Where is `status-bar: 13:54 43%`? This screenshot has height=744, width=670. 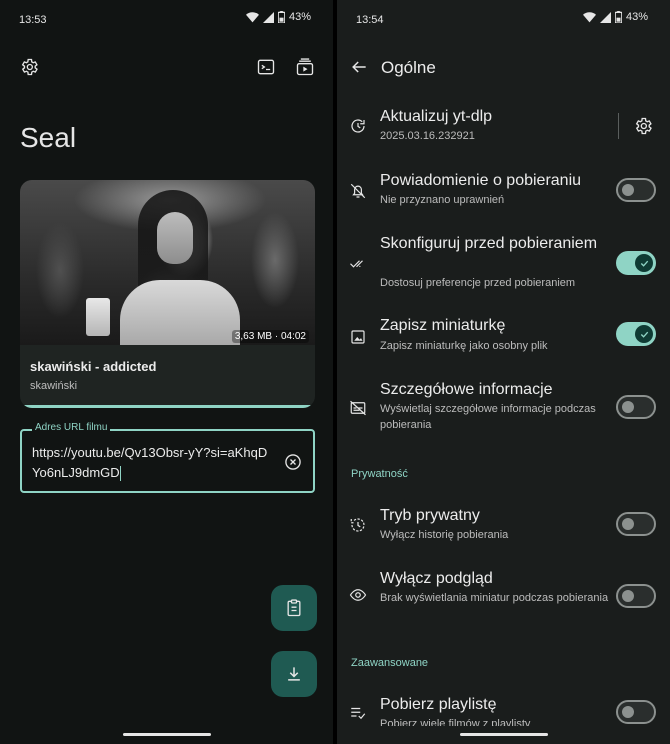
status-bar: 13:54 43% is located at coordinates (503, 20).